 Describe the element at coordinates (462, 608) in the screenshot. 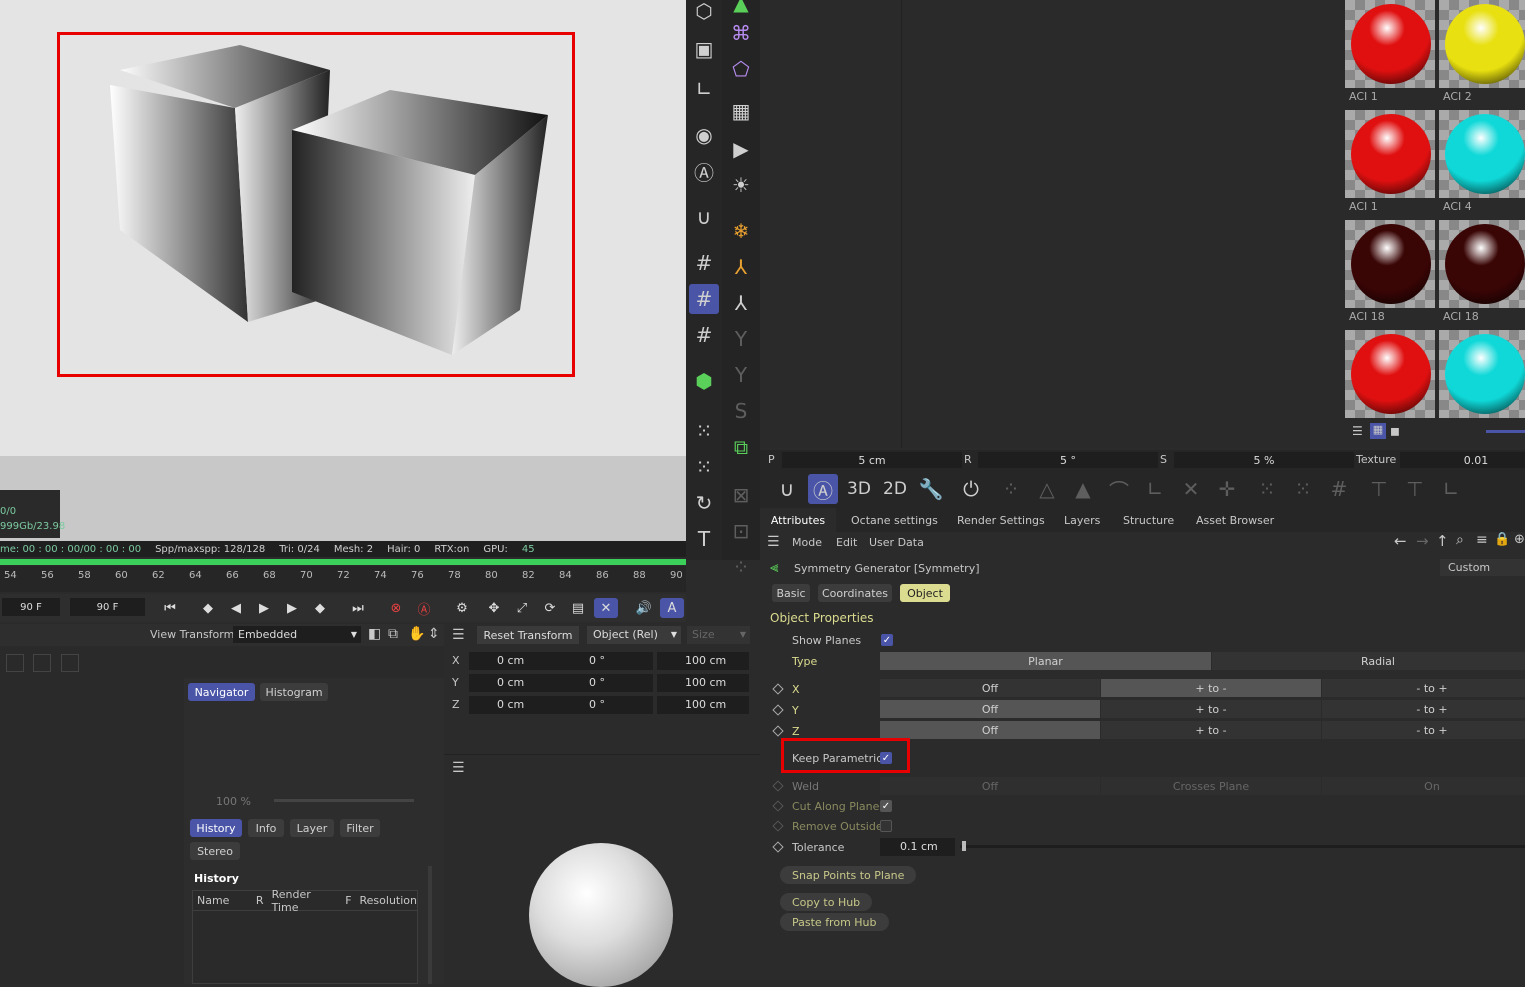

I see `keyframe-settings-icon: ⚙` at that location.